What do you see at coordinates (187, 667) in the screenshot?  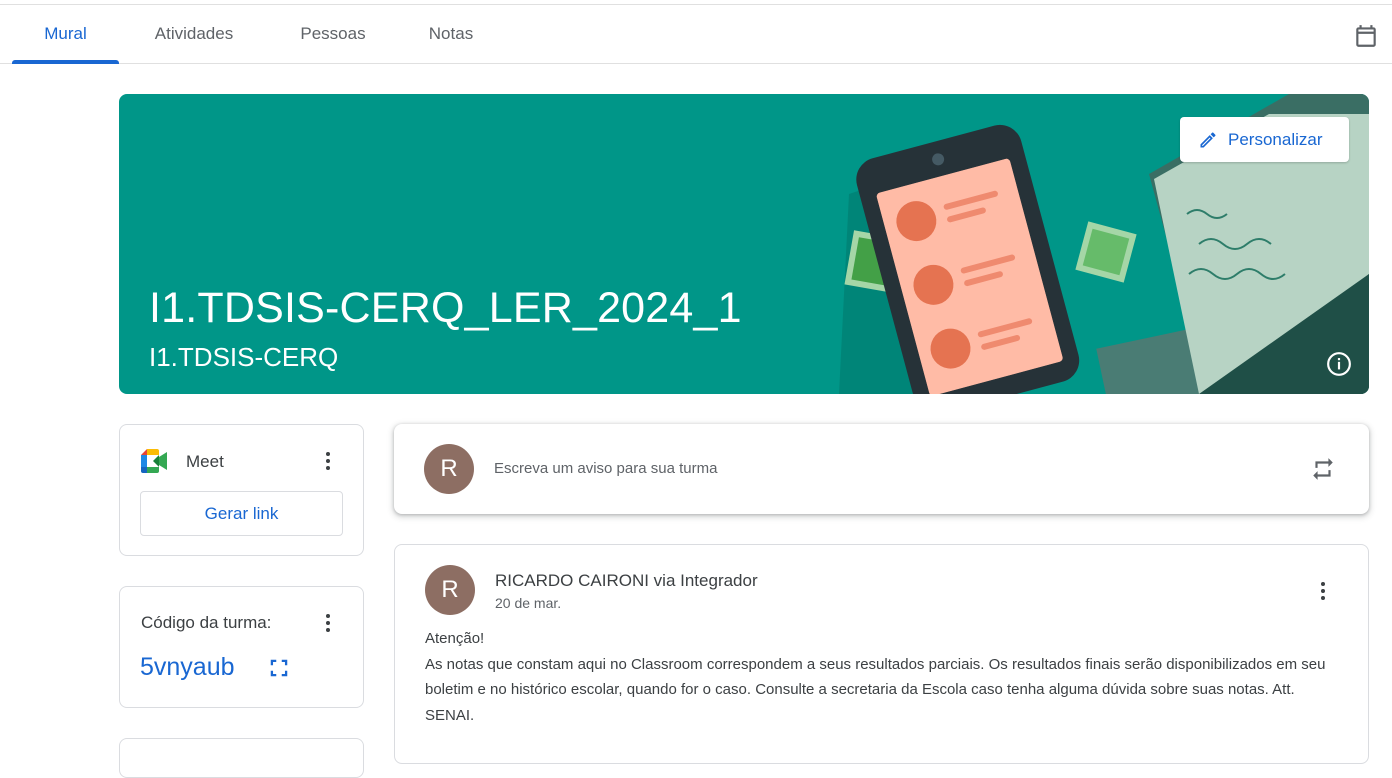 I see `class-code-value: 5vnyaub` at bounding box center [187, 667].